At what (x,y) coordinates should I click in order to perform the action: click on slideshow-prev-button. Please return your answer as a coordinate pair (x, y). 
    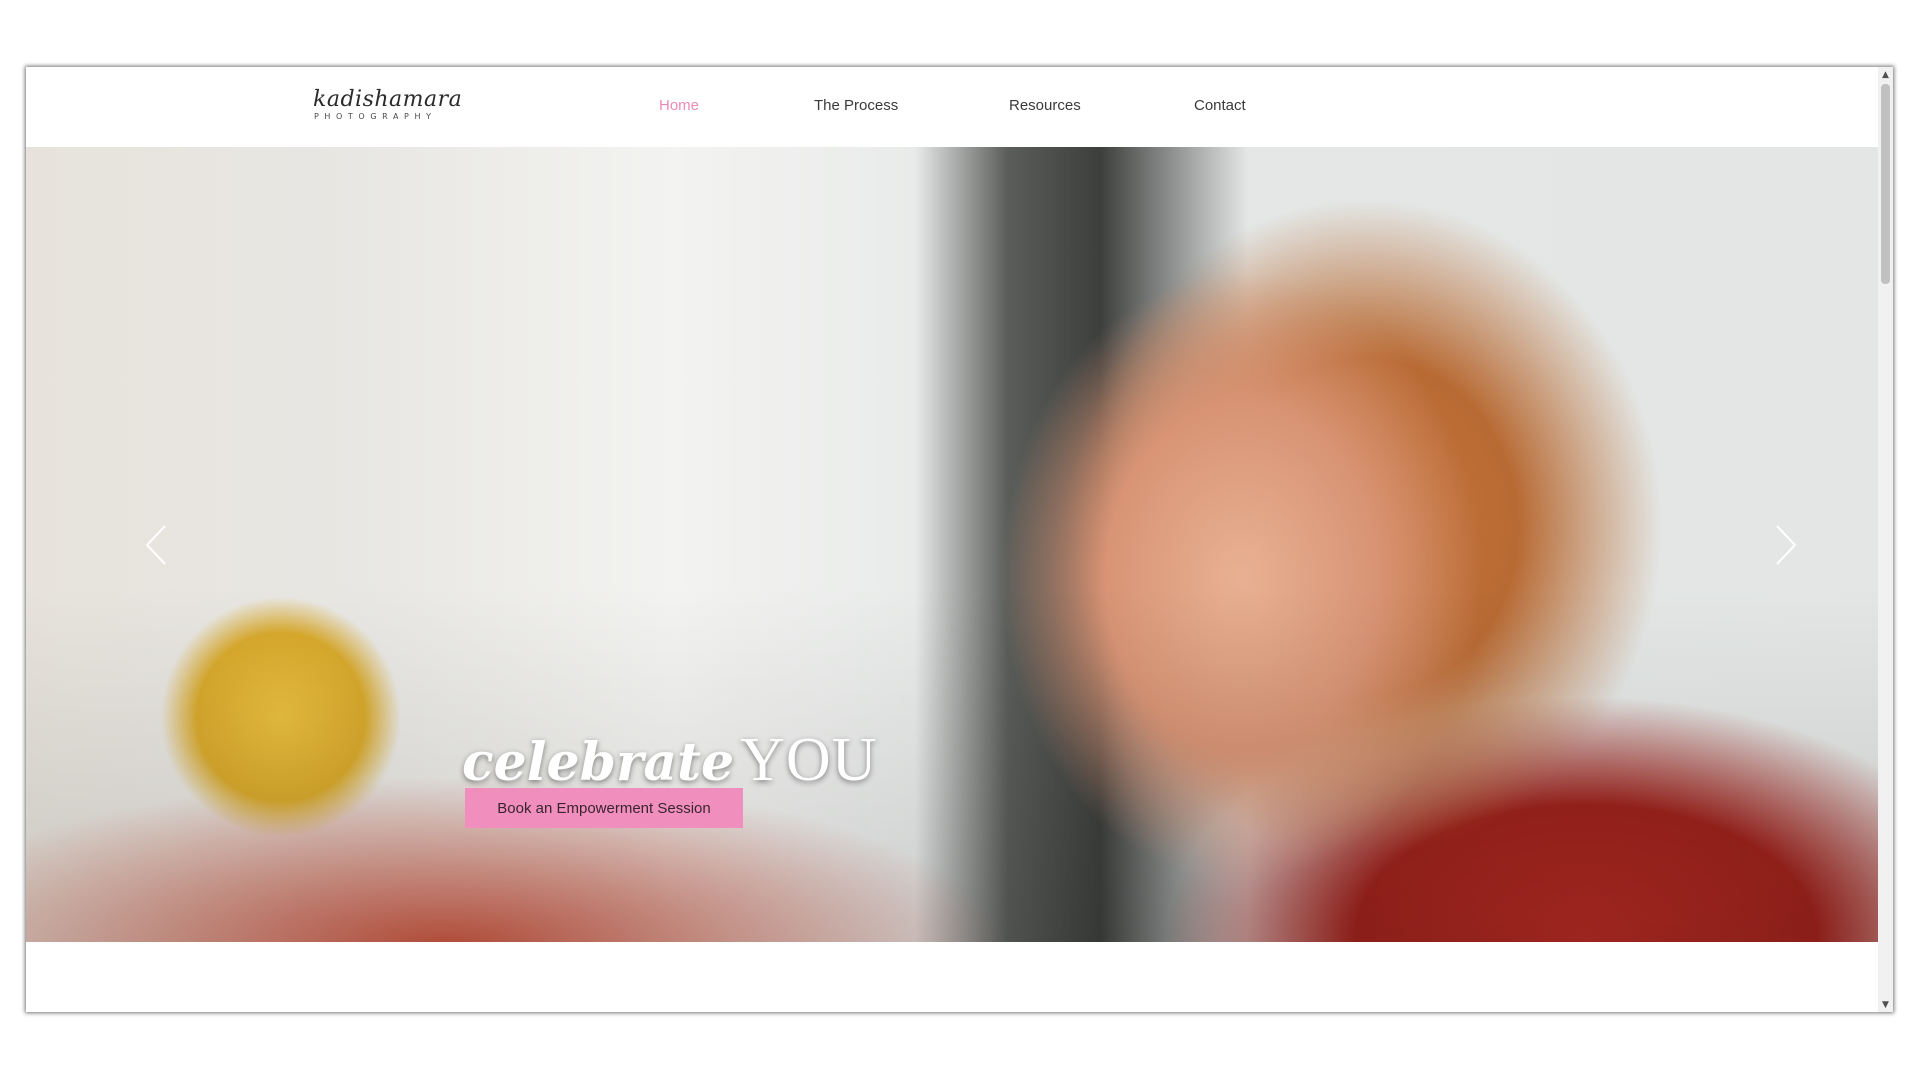
    Looking at the image, I should click on (156, 545).